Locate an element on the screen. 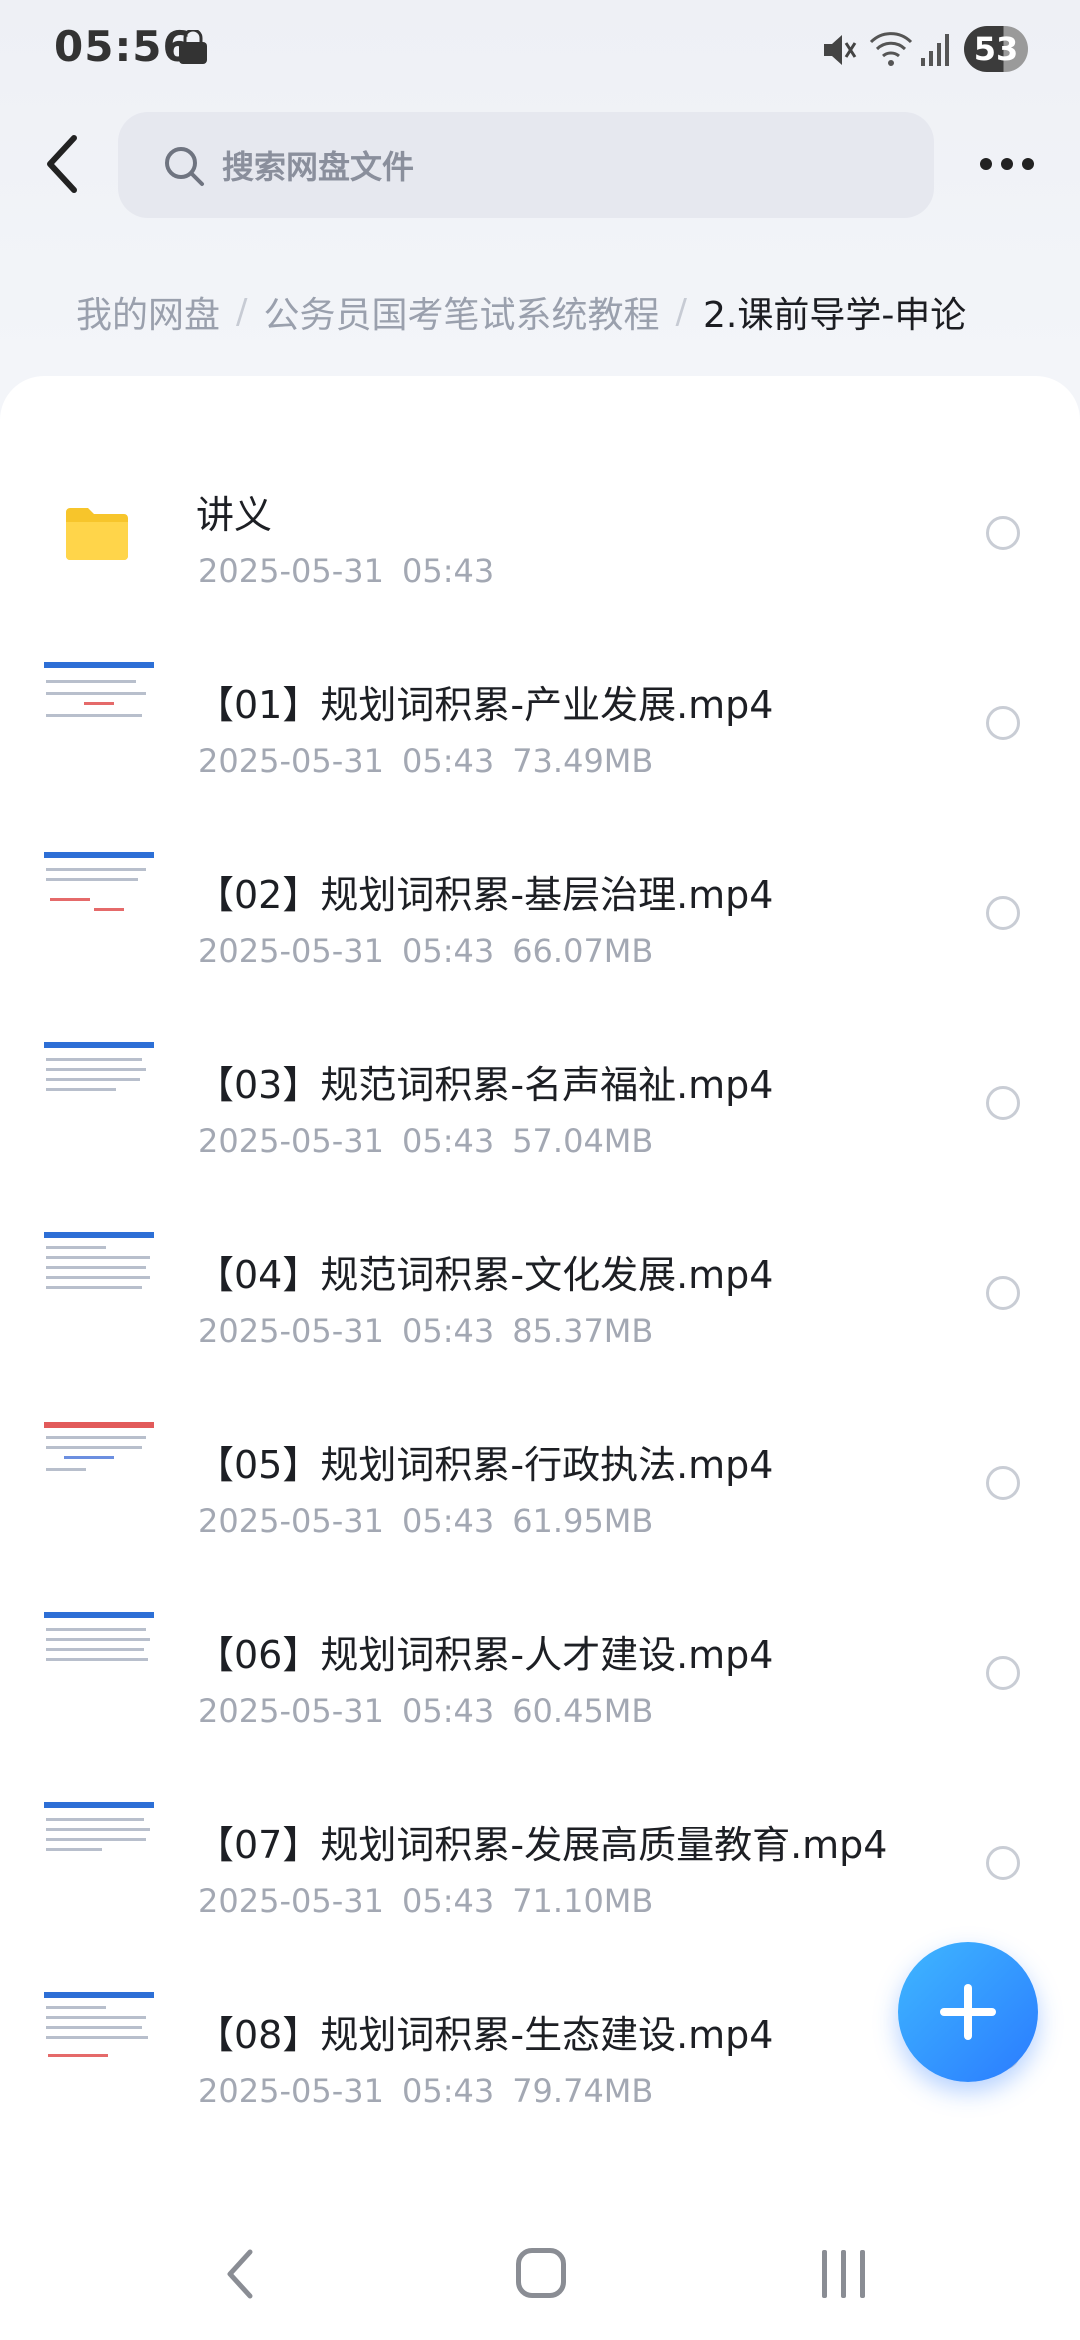 The height and width of the screenshot is (2340, 1080). file-meta: 2025-05-31 05:43 57.04MB is located at coordinates (425, 1141).